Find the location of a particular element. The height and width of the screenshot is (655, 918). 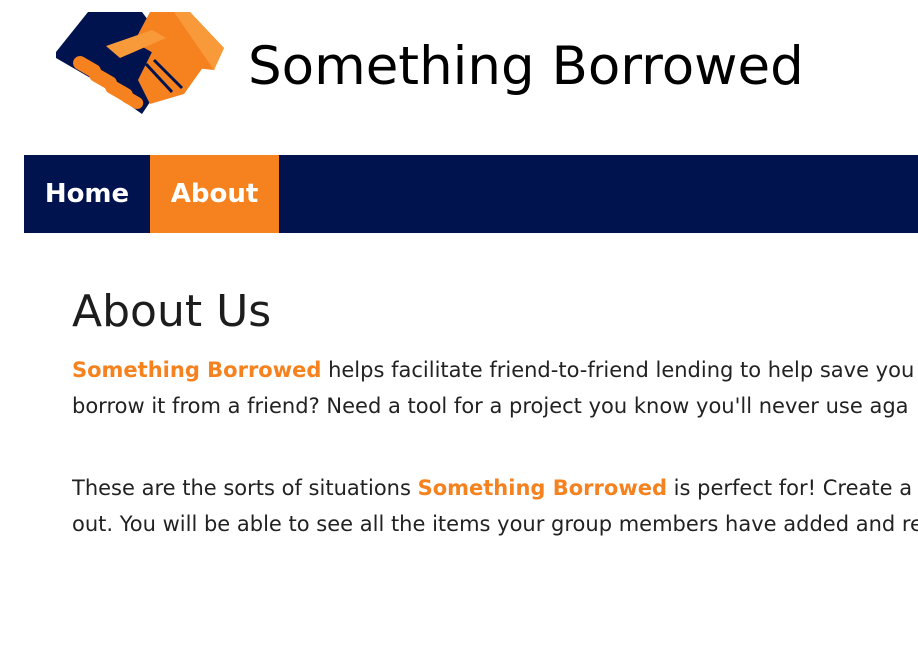

paragraph-text: These are the sorts of situations is located at coordinates (245, 488).